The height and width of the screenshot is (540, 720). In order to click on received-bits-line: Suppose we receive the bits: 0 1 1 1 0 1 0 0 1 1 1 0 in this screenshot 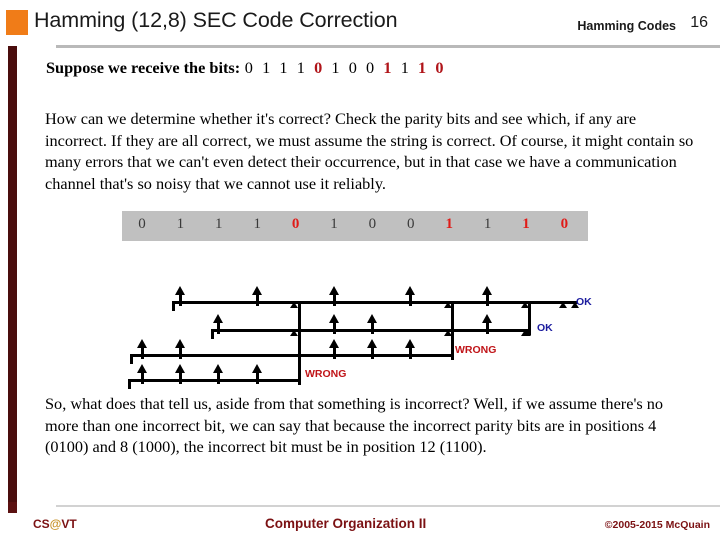, I will do `click(247, 68)`.